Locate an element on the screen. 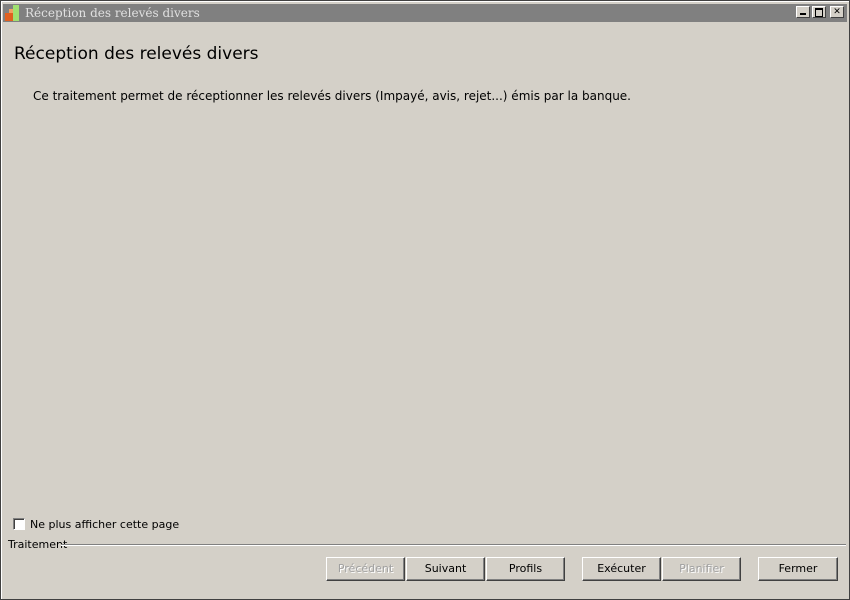 The height and width of the screenshot is (600, 850). close-window-button: ✕ is located at coordinates (837, 12).